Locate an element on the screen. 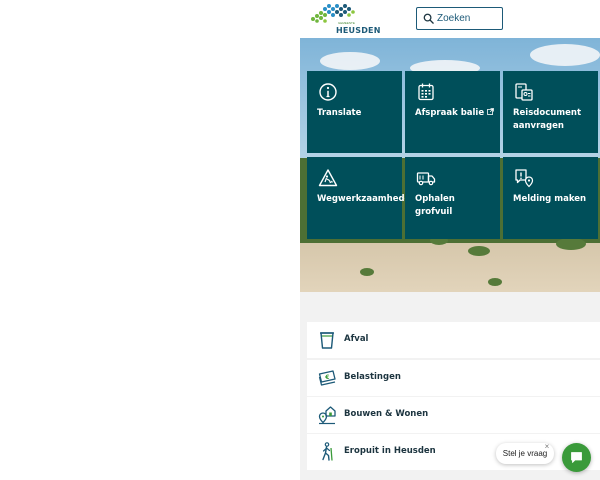 The image size is (600, 480). tile-label-text: Afspraak balie is located at coordinates (450, 113).